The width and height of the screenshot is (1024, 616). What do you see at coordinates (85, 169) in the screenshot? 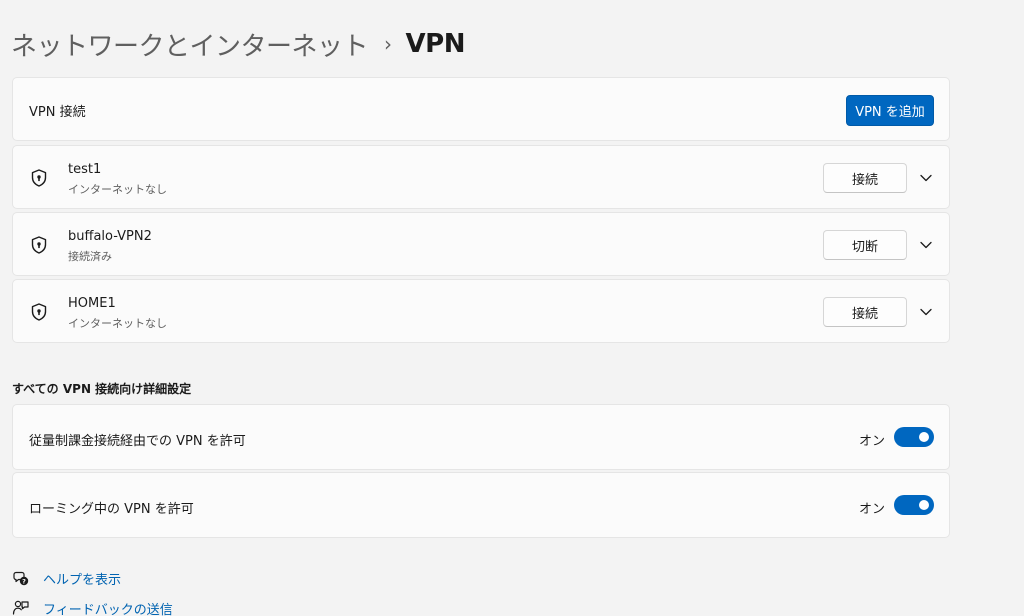
I see `connection-name: test1` at bounding box center [85, 169].